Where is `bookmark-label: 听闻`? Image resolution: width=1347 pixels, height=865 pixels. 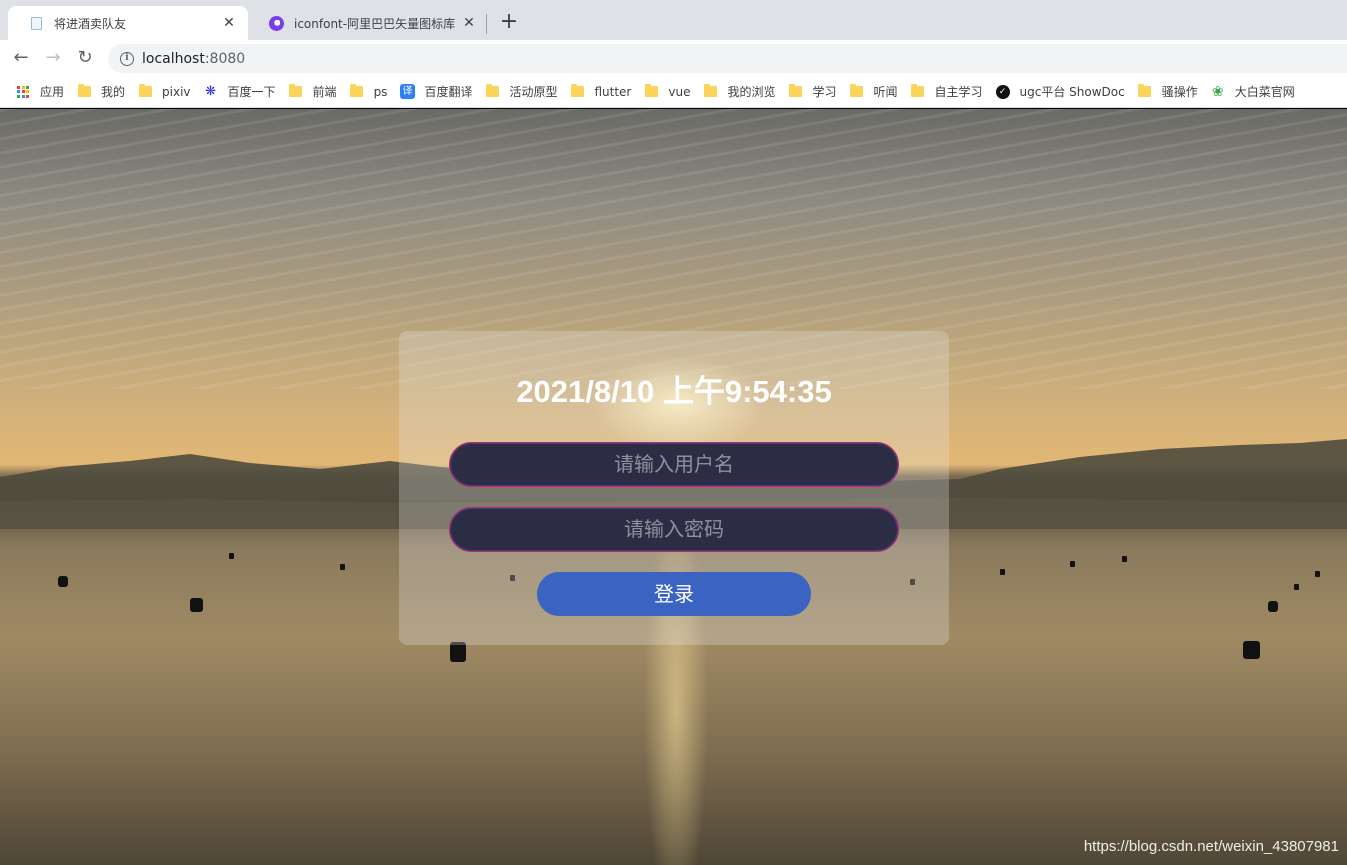
bookmark-label: 听闻 is located at coordinates (885, 92).